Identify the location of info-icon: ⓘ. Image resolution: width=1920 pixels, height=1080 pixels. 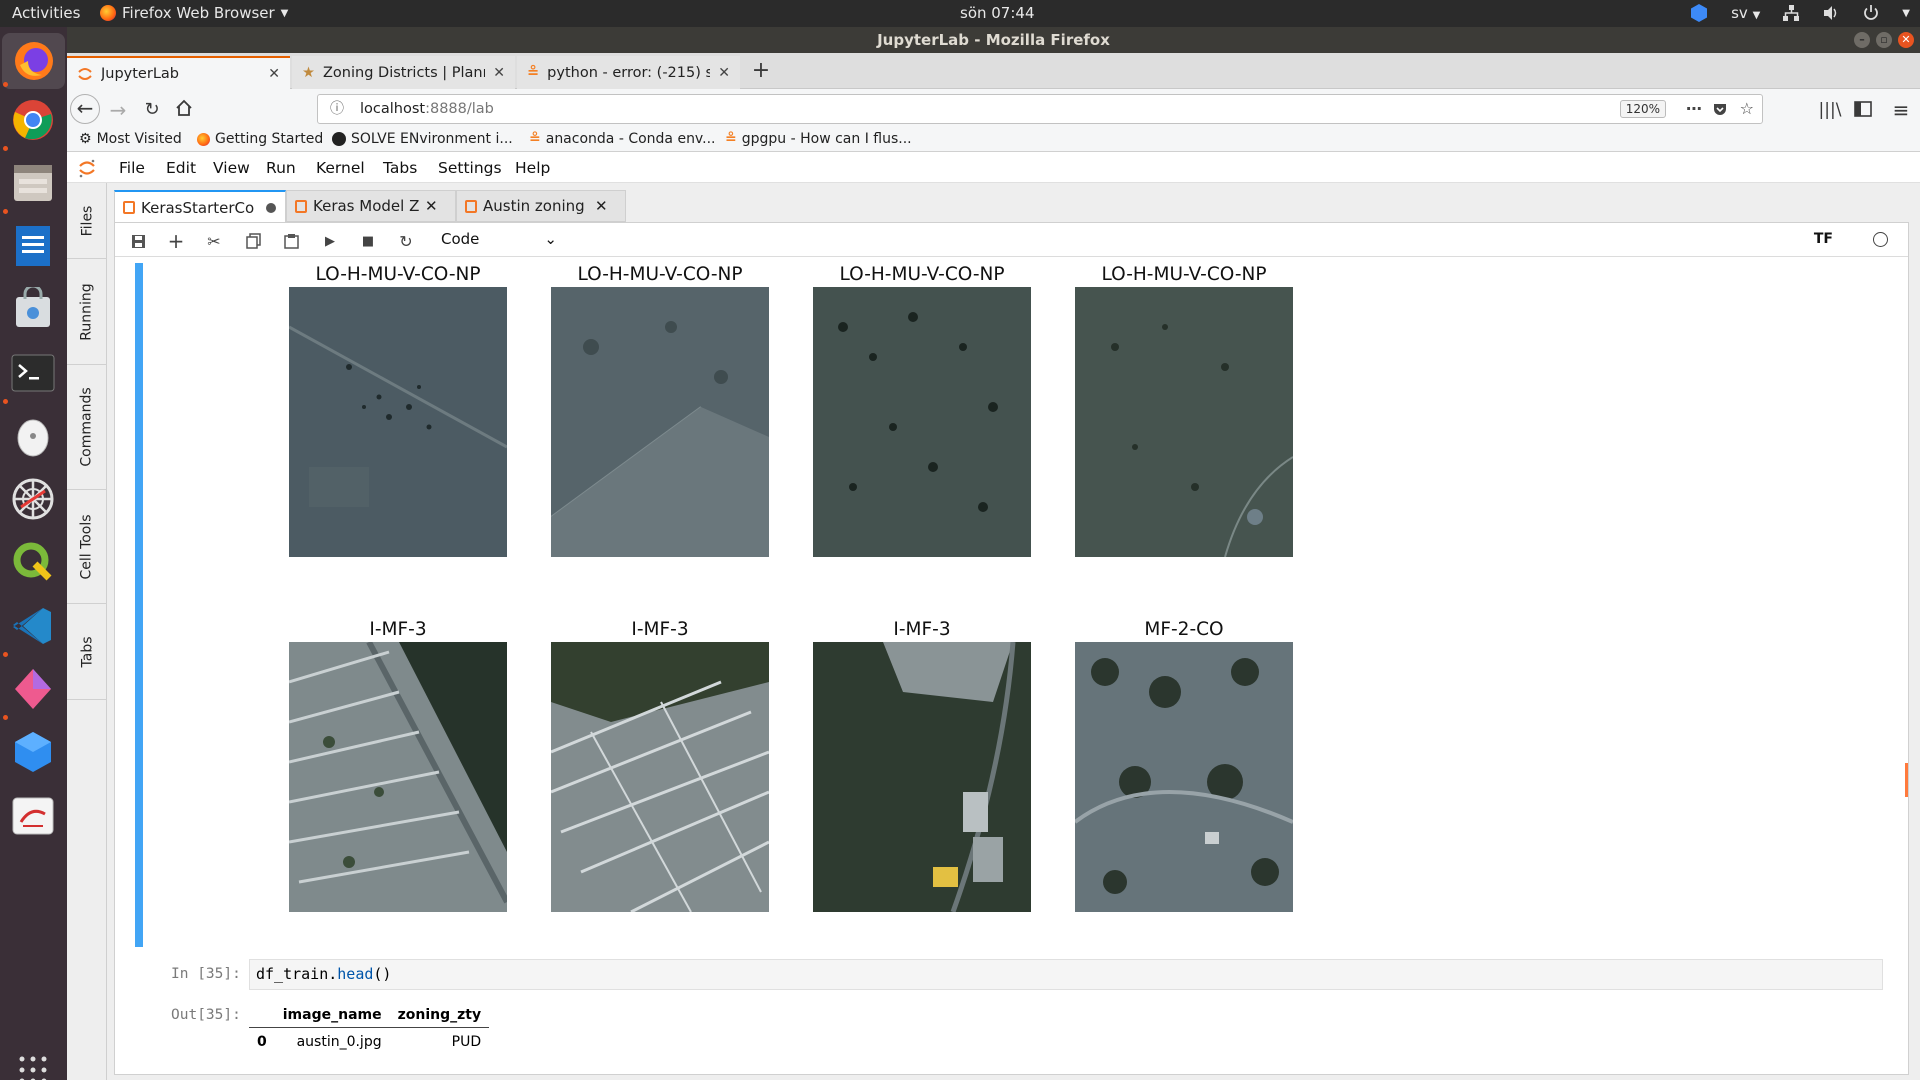
(337, 109).